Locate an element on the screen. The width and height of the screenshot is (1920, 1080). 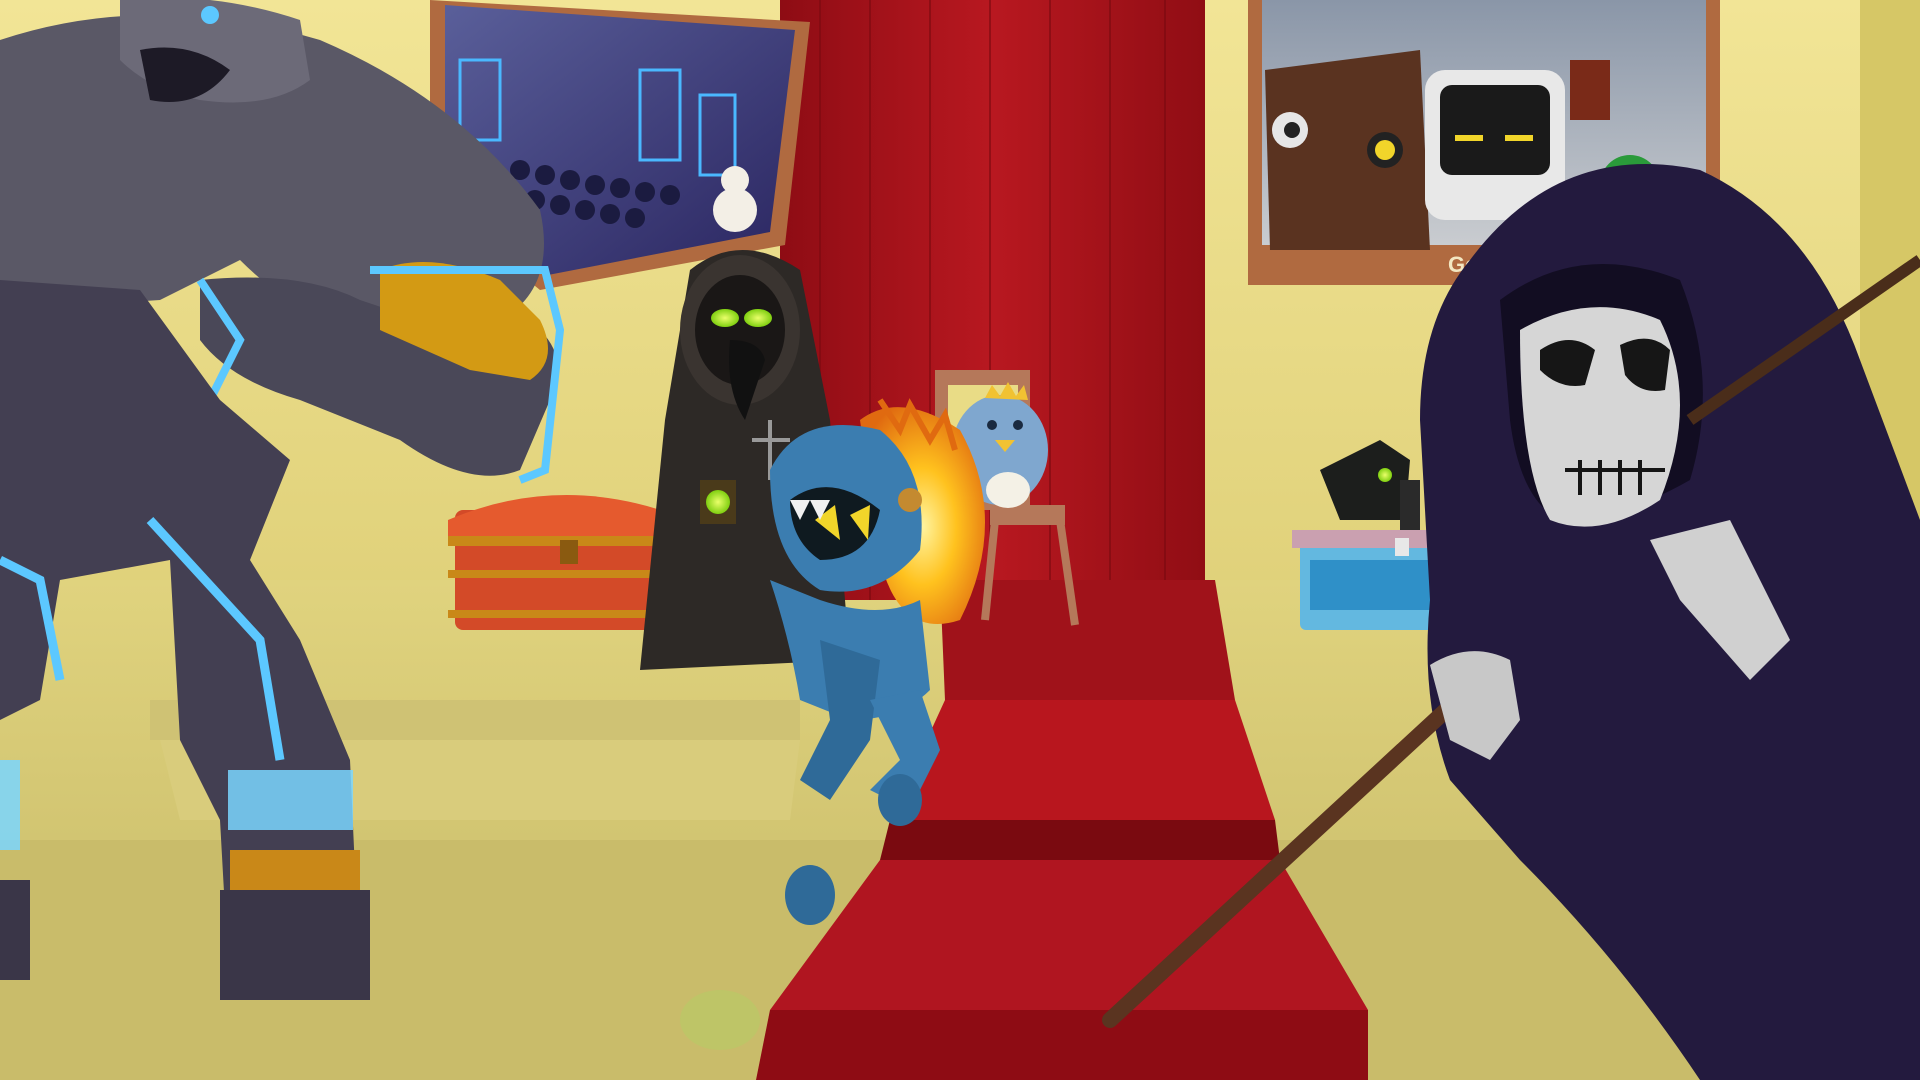
carpet-step-3-edge is located at coordinates (1062, 1045).